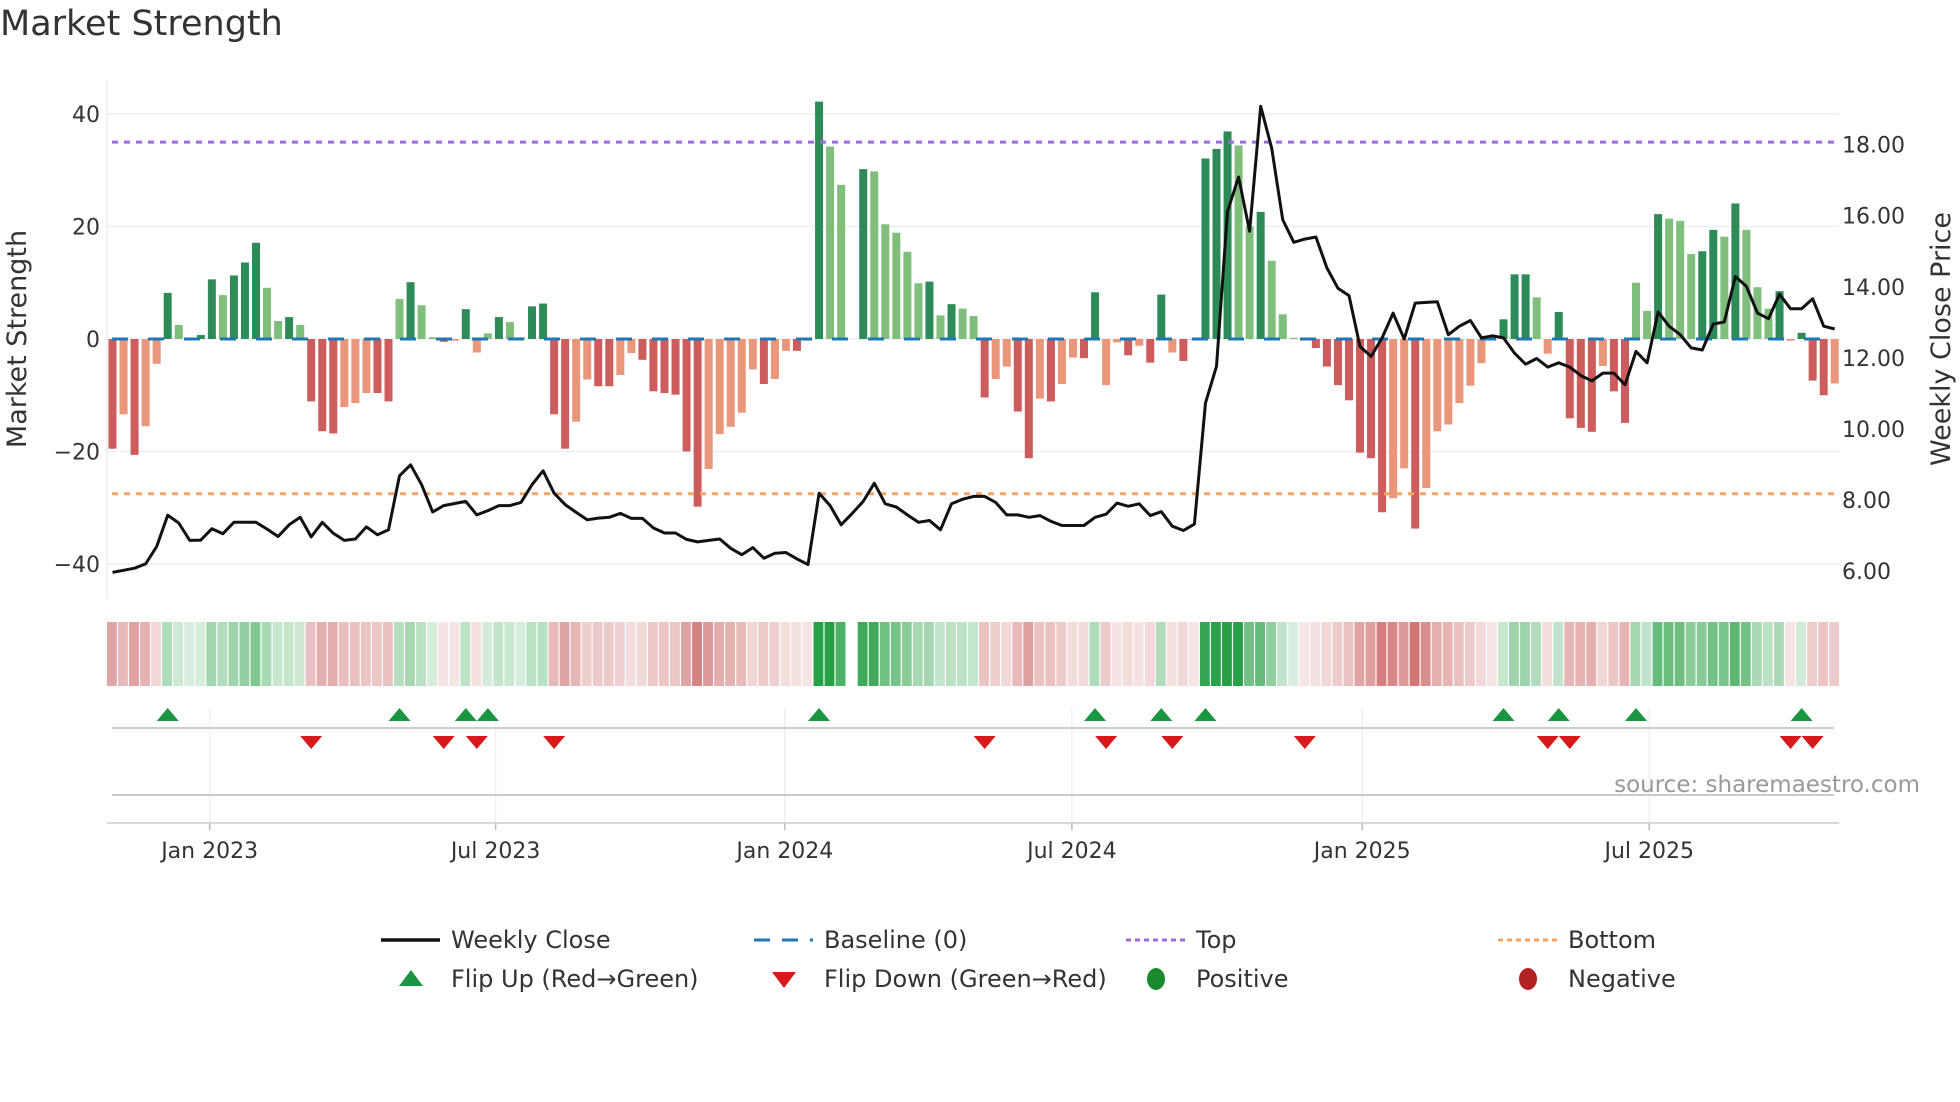 The width and height of the screenshot is (1960, 1102). Describe the element at coordinates (1873, 217) in the screenshot. I see `y2-tick-label: 16.00` at that location.